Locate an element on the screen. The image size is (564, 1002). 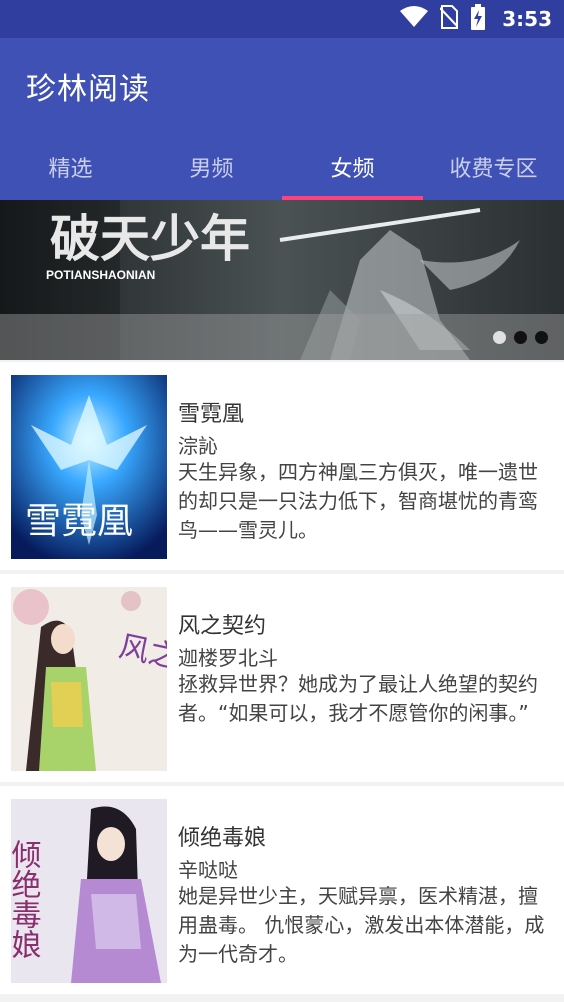
banner-footer is located at coordinates (282, 337).